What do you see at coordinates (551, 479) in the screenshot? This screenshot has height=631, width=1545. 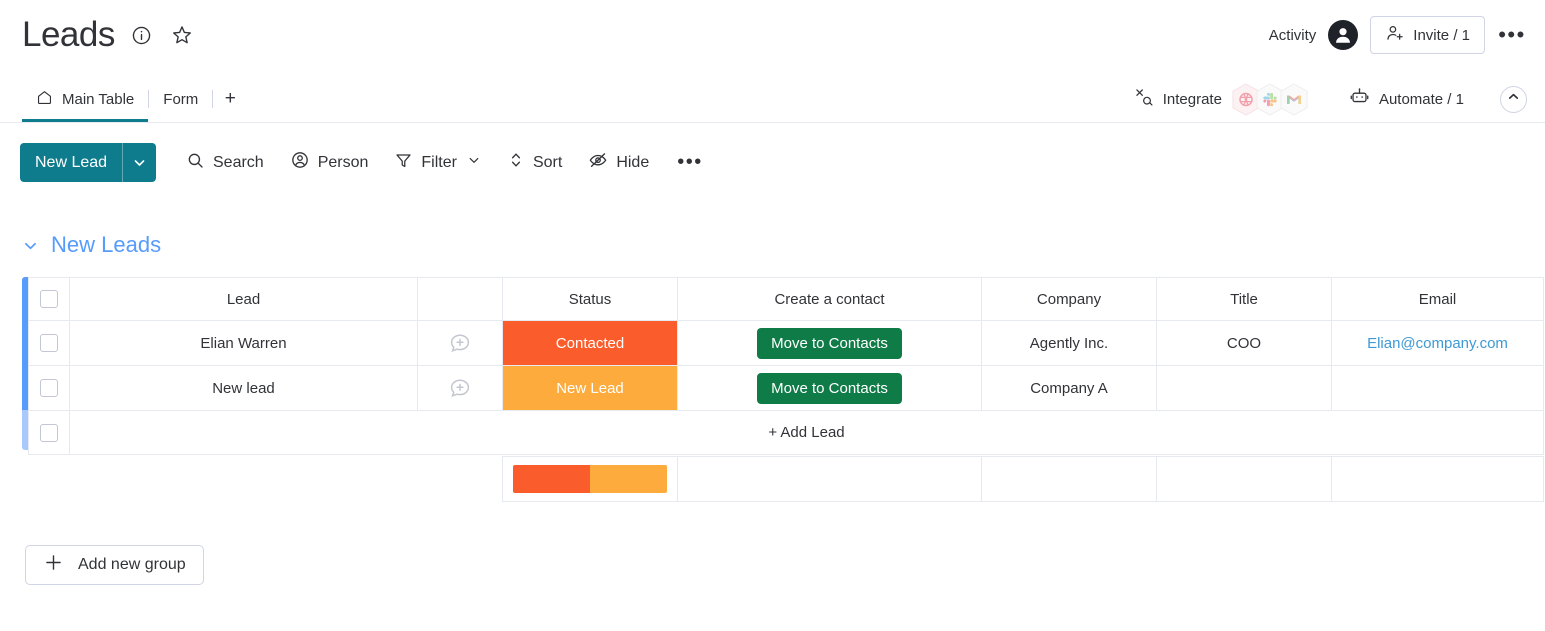 I see `status-segment-contacted` at bounding box center [551, 479].